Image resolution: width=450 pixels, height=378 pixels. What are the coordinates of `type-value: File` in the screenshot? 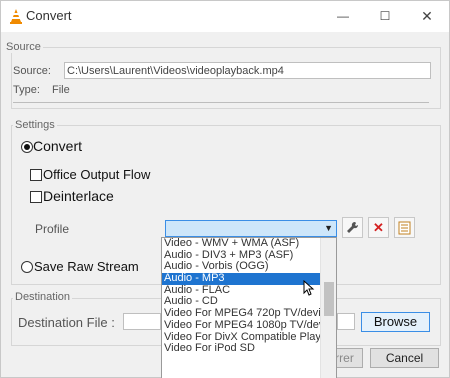 It's located at (61, 90).